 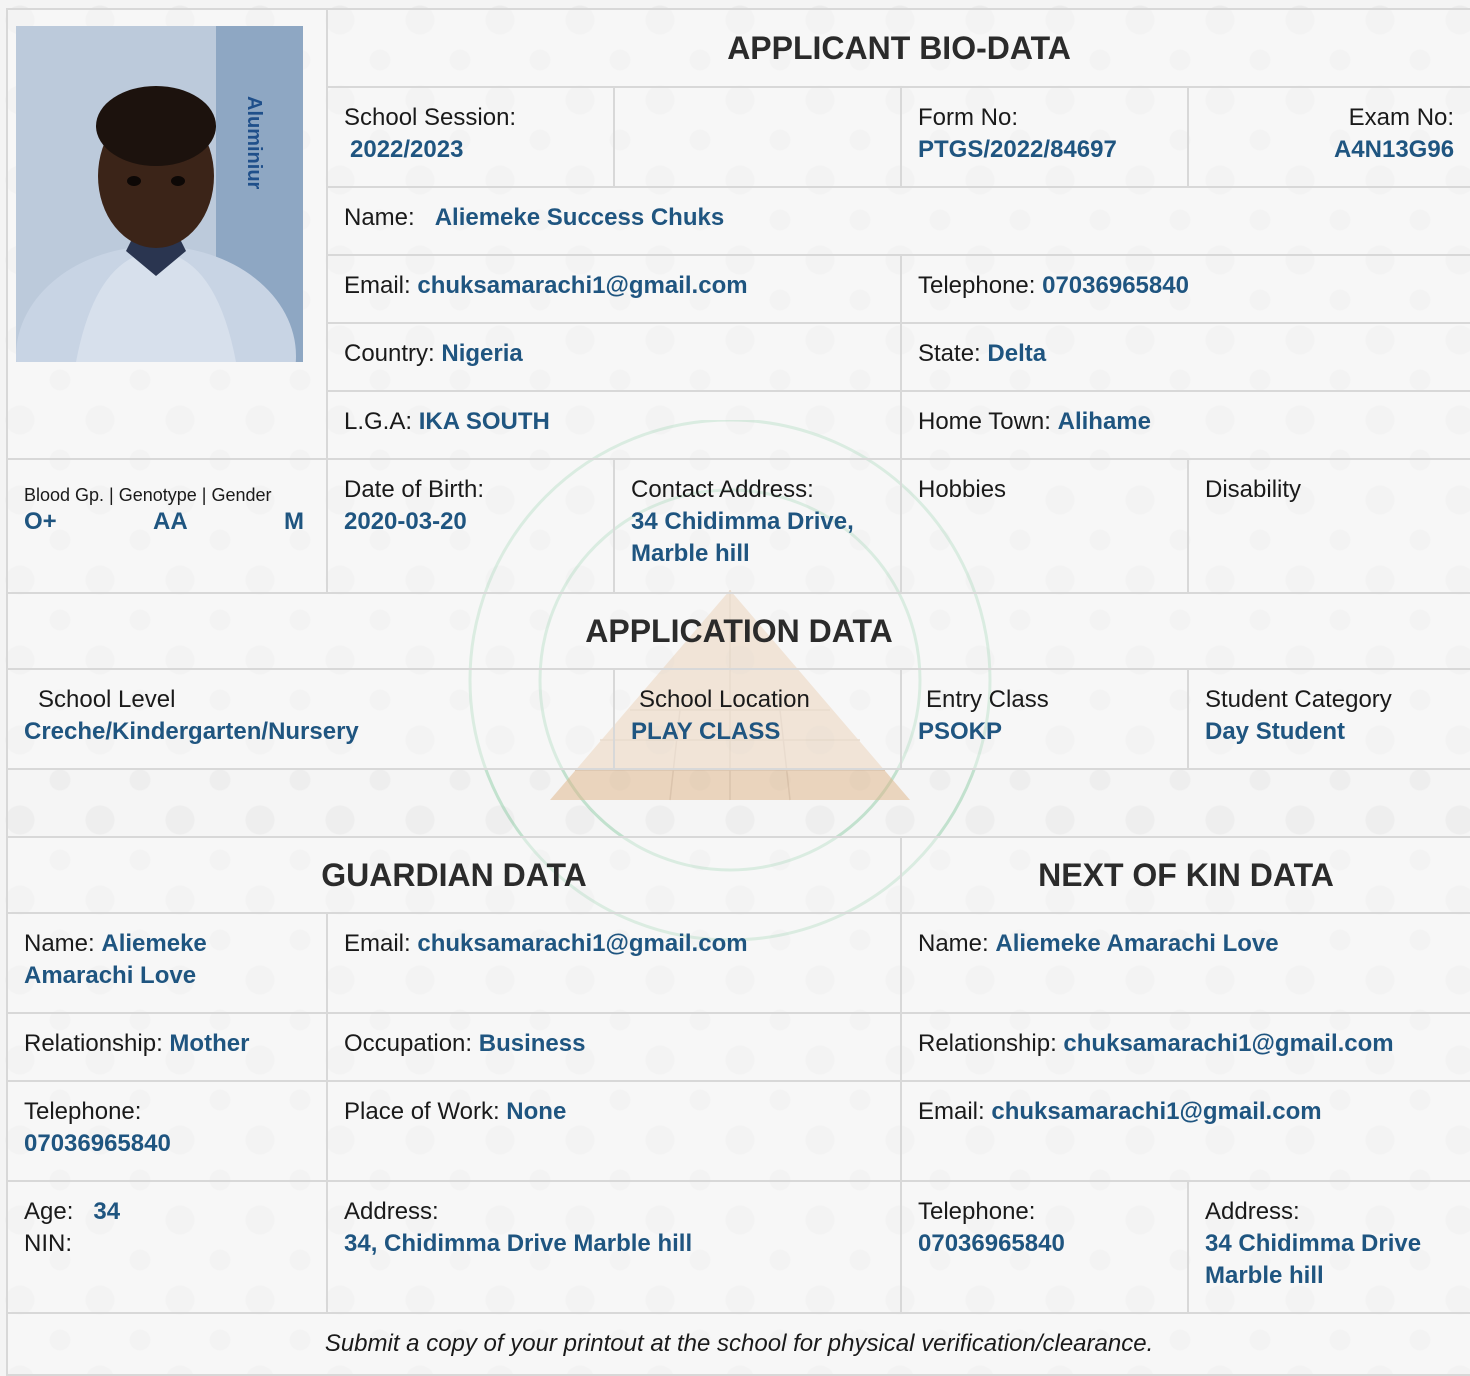 I want to click on kin-address-label: Address:, so click(x=1252, y=1211).